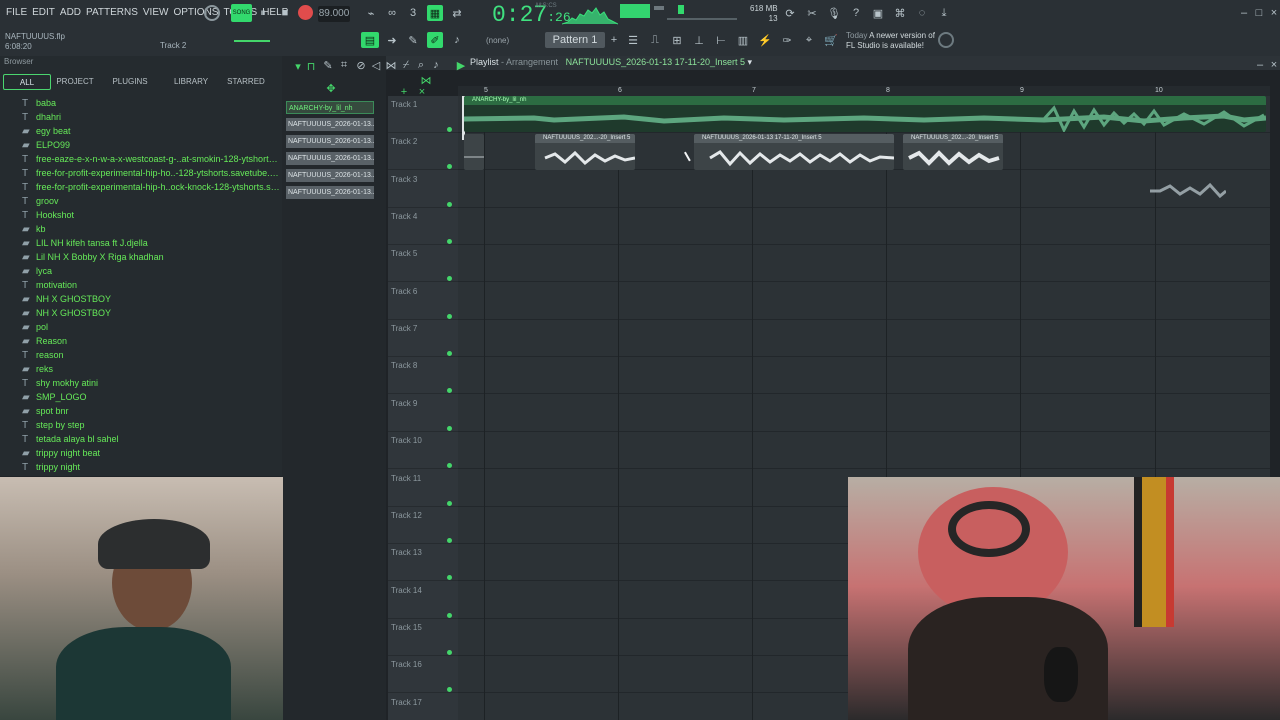  Describe the element at coordinates (151, 145) in the screenshot. I see `browser-item: ▰ ELPO99` at that location.